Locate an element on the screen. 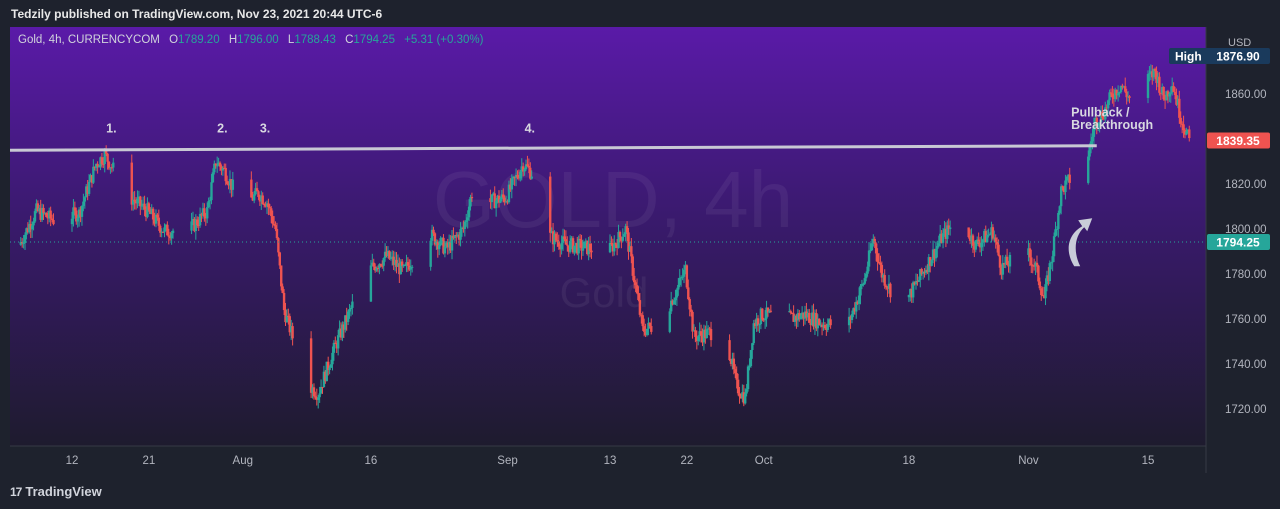 Image resolution: width=1280 pixels, height=509 pixels. tradingview-logo: 17 TradingView is located at coordinates (56, 491).